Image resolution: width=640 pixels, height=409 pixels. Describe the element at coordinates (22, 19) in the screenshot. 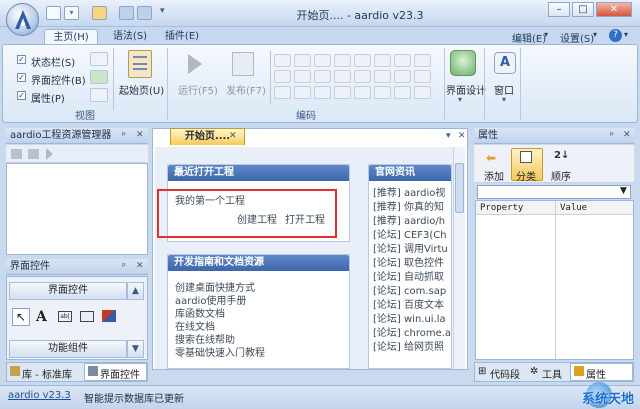

I see `app-menu-orb` at that location.